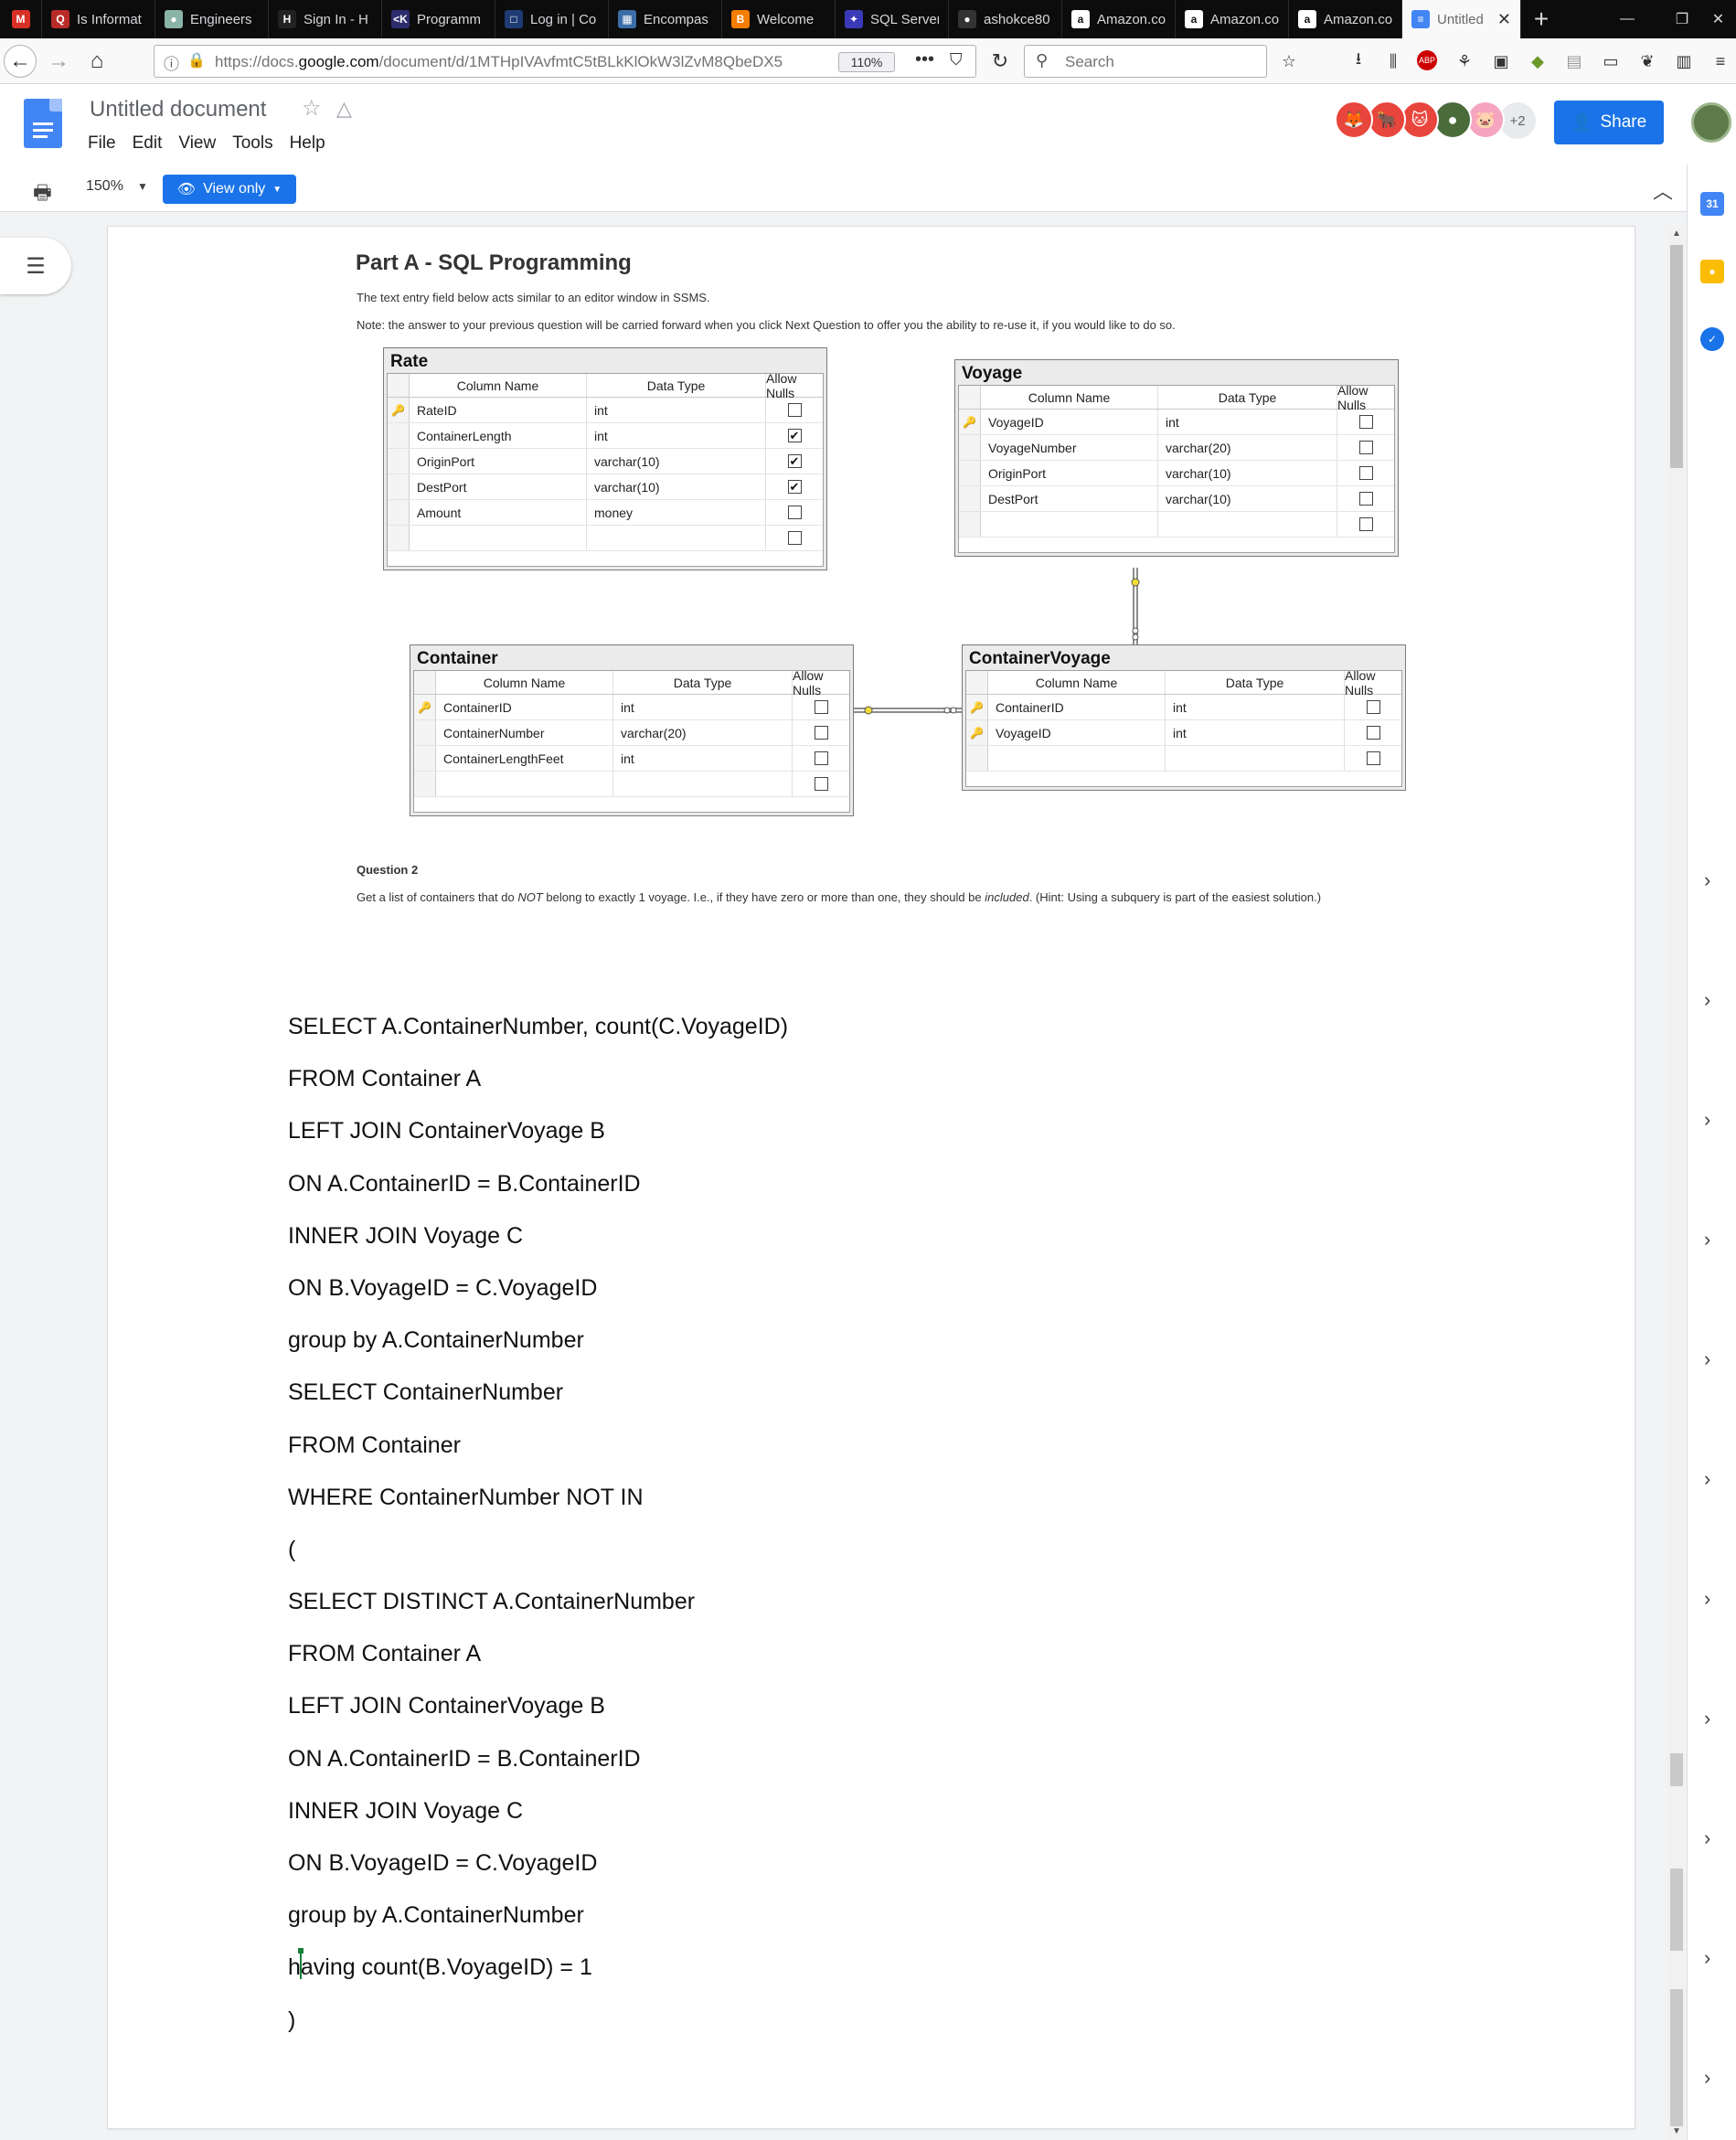 Image resolution: width=1736 pixels, height=2140 pixels. I want to click on zoom-select: 150%, so click(104, 186).